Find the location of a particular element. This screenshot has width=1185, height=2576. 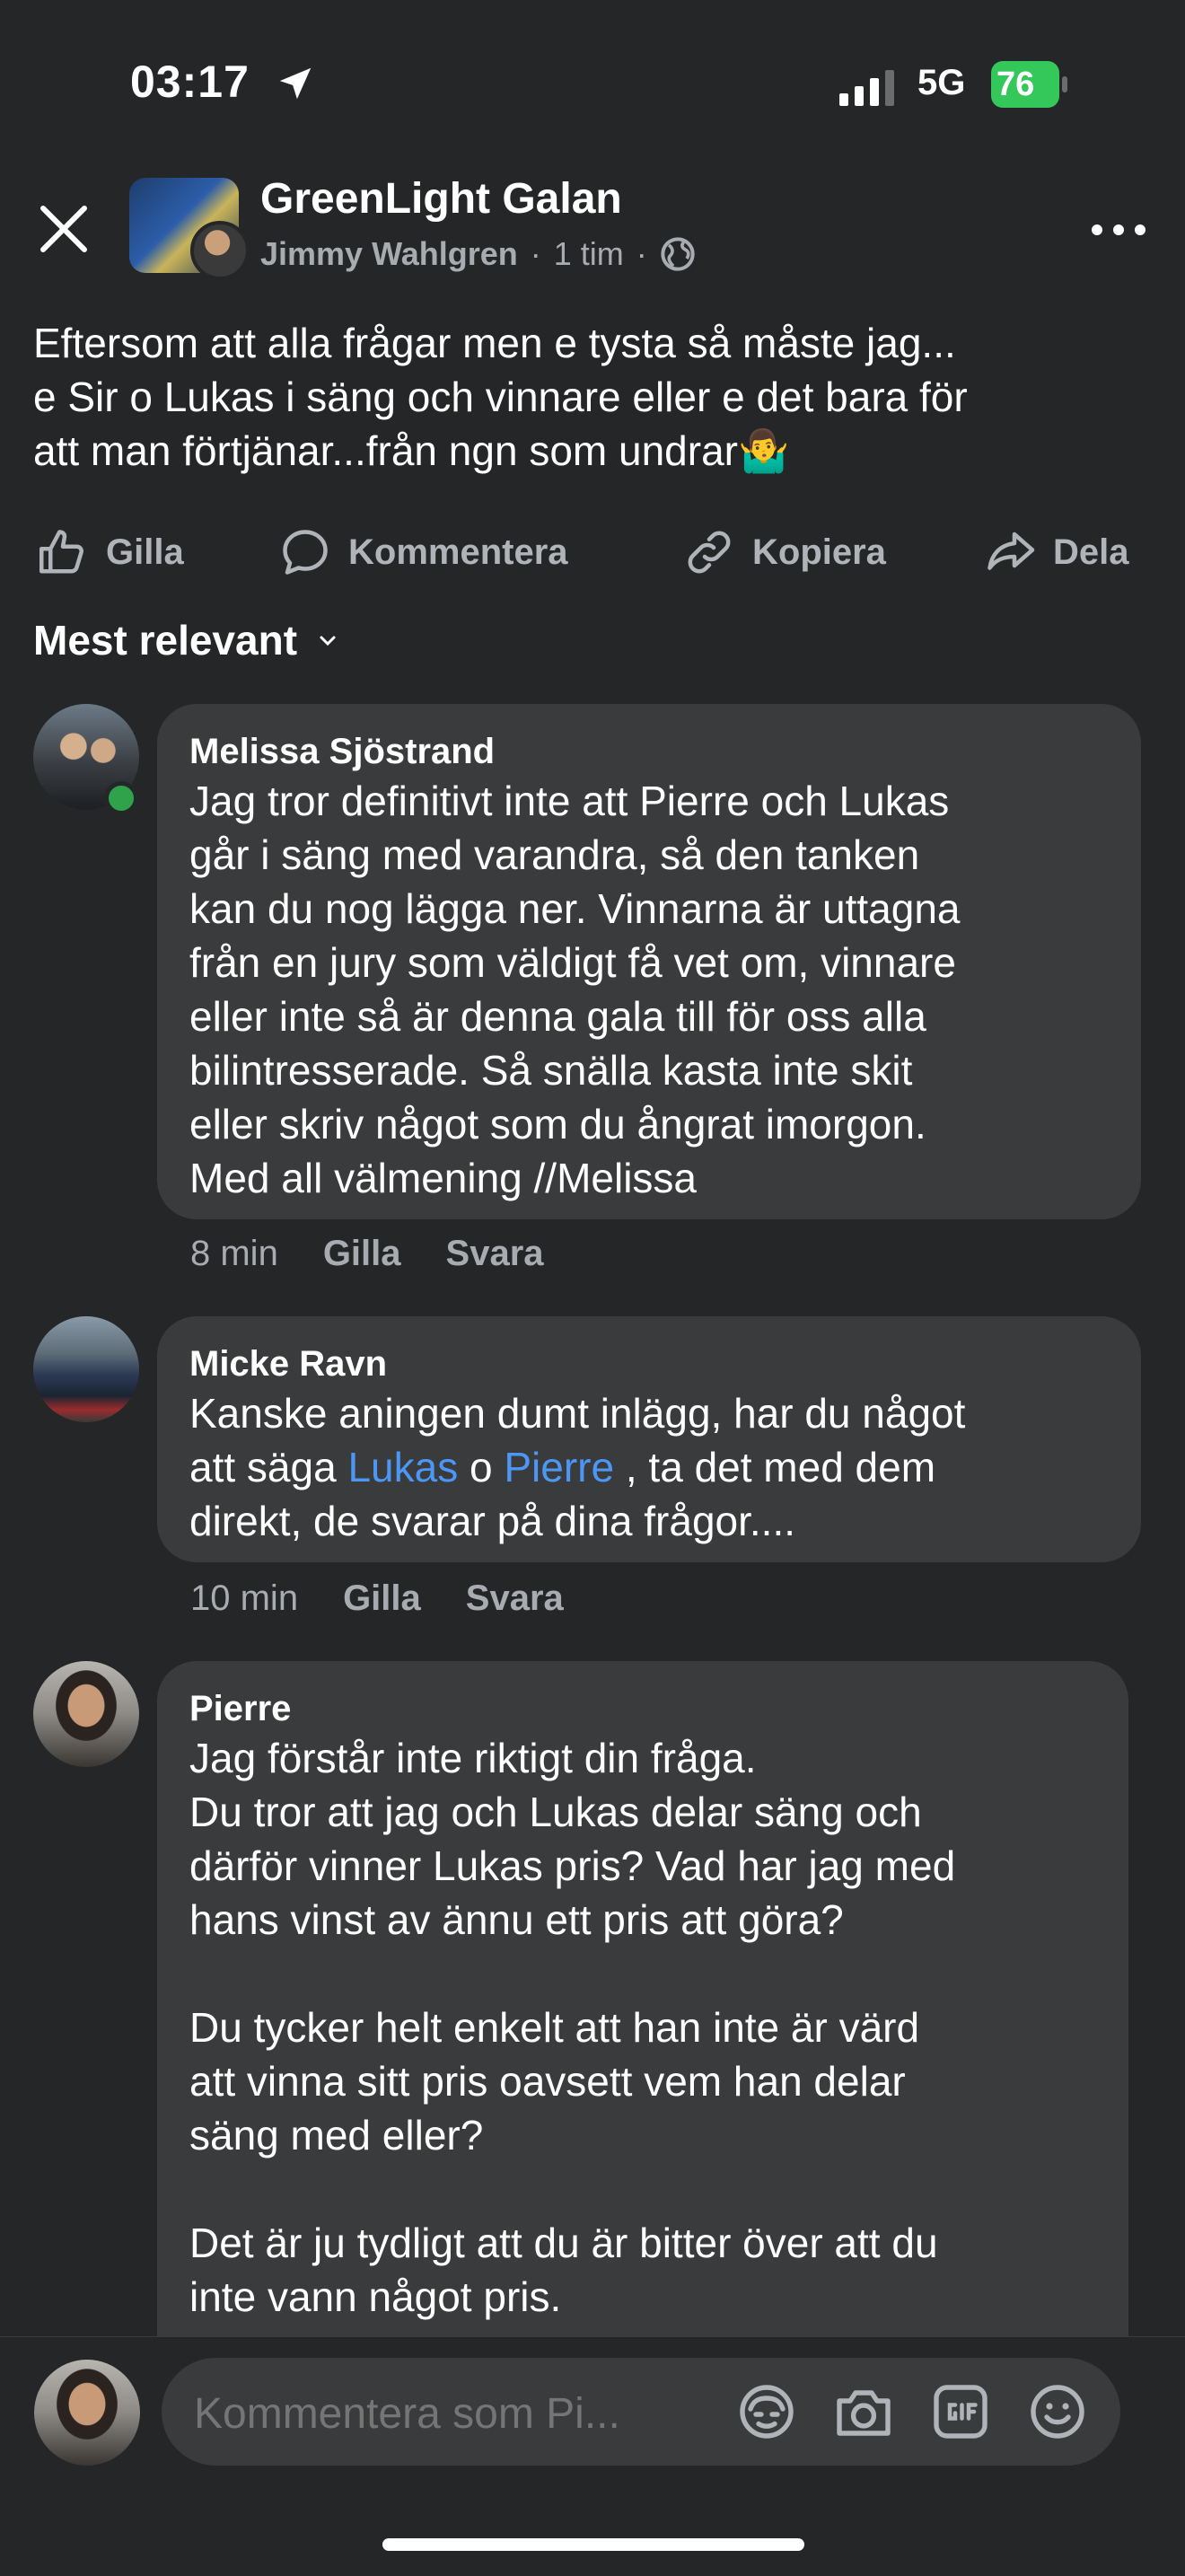

camera-icon is located at coordinates (863, 2411).